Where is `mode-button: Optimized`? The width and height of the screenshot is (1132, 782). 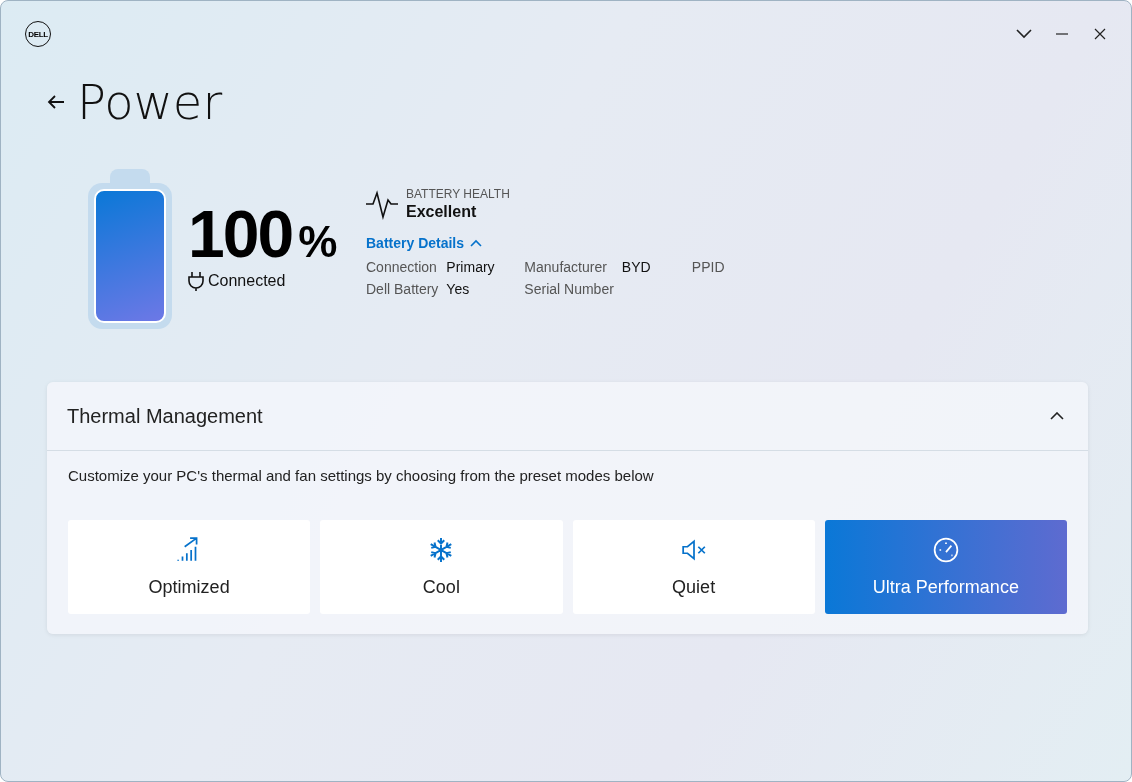 mode-button: Optimized is located at coordinates (189, 567).